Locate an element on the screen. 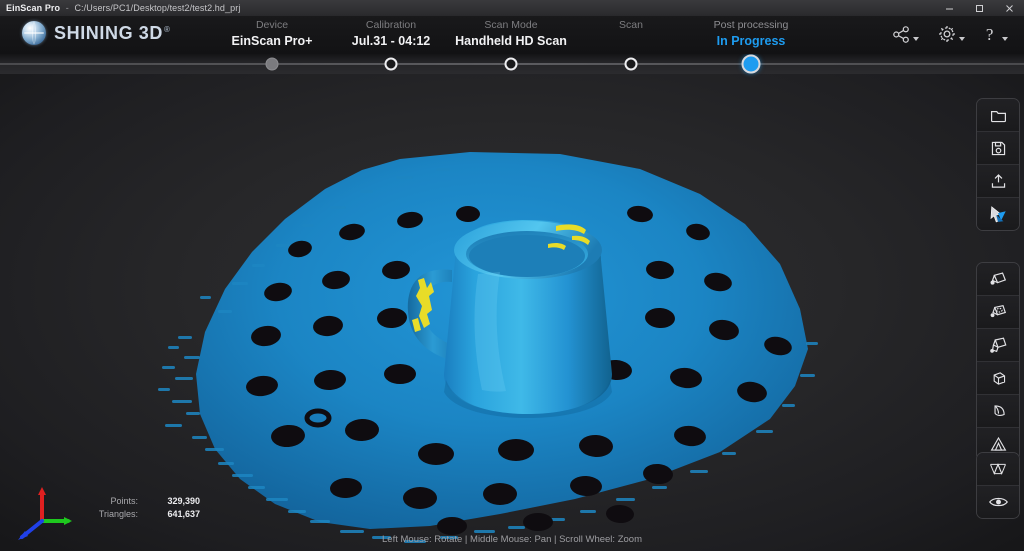 Image resolution: width=1024 pixels, height=551 pixels. model-statistics: Points: 329,390 Triangles: 641,637 is located at coordinates (139, 508).